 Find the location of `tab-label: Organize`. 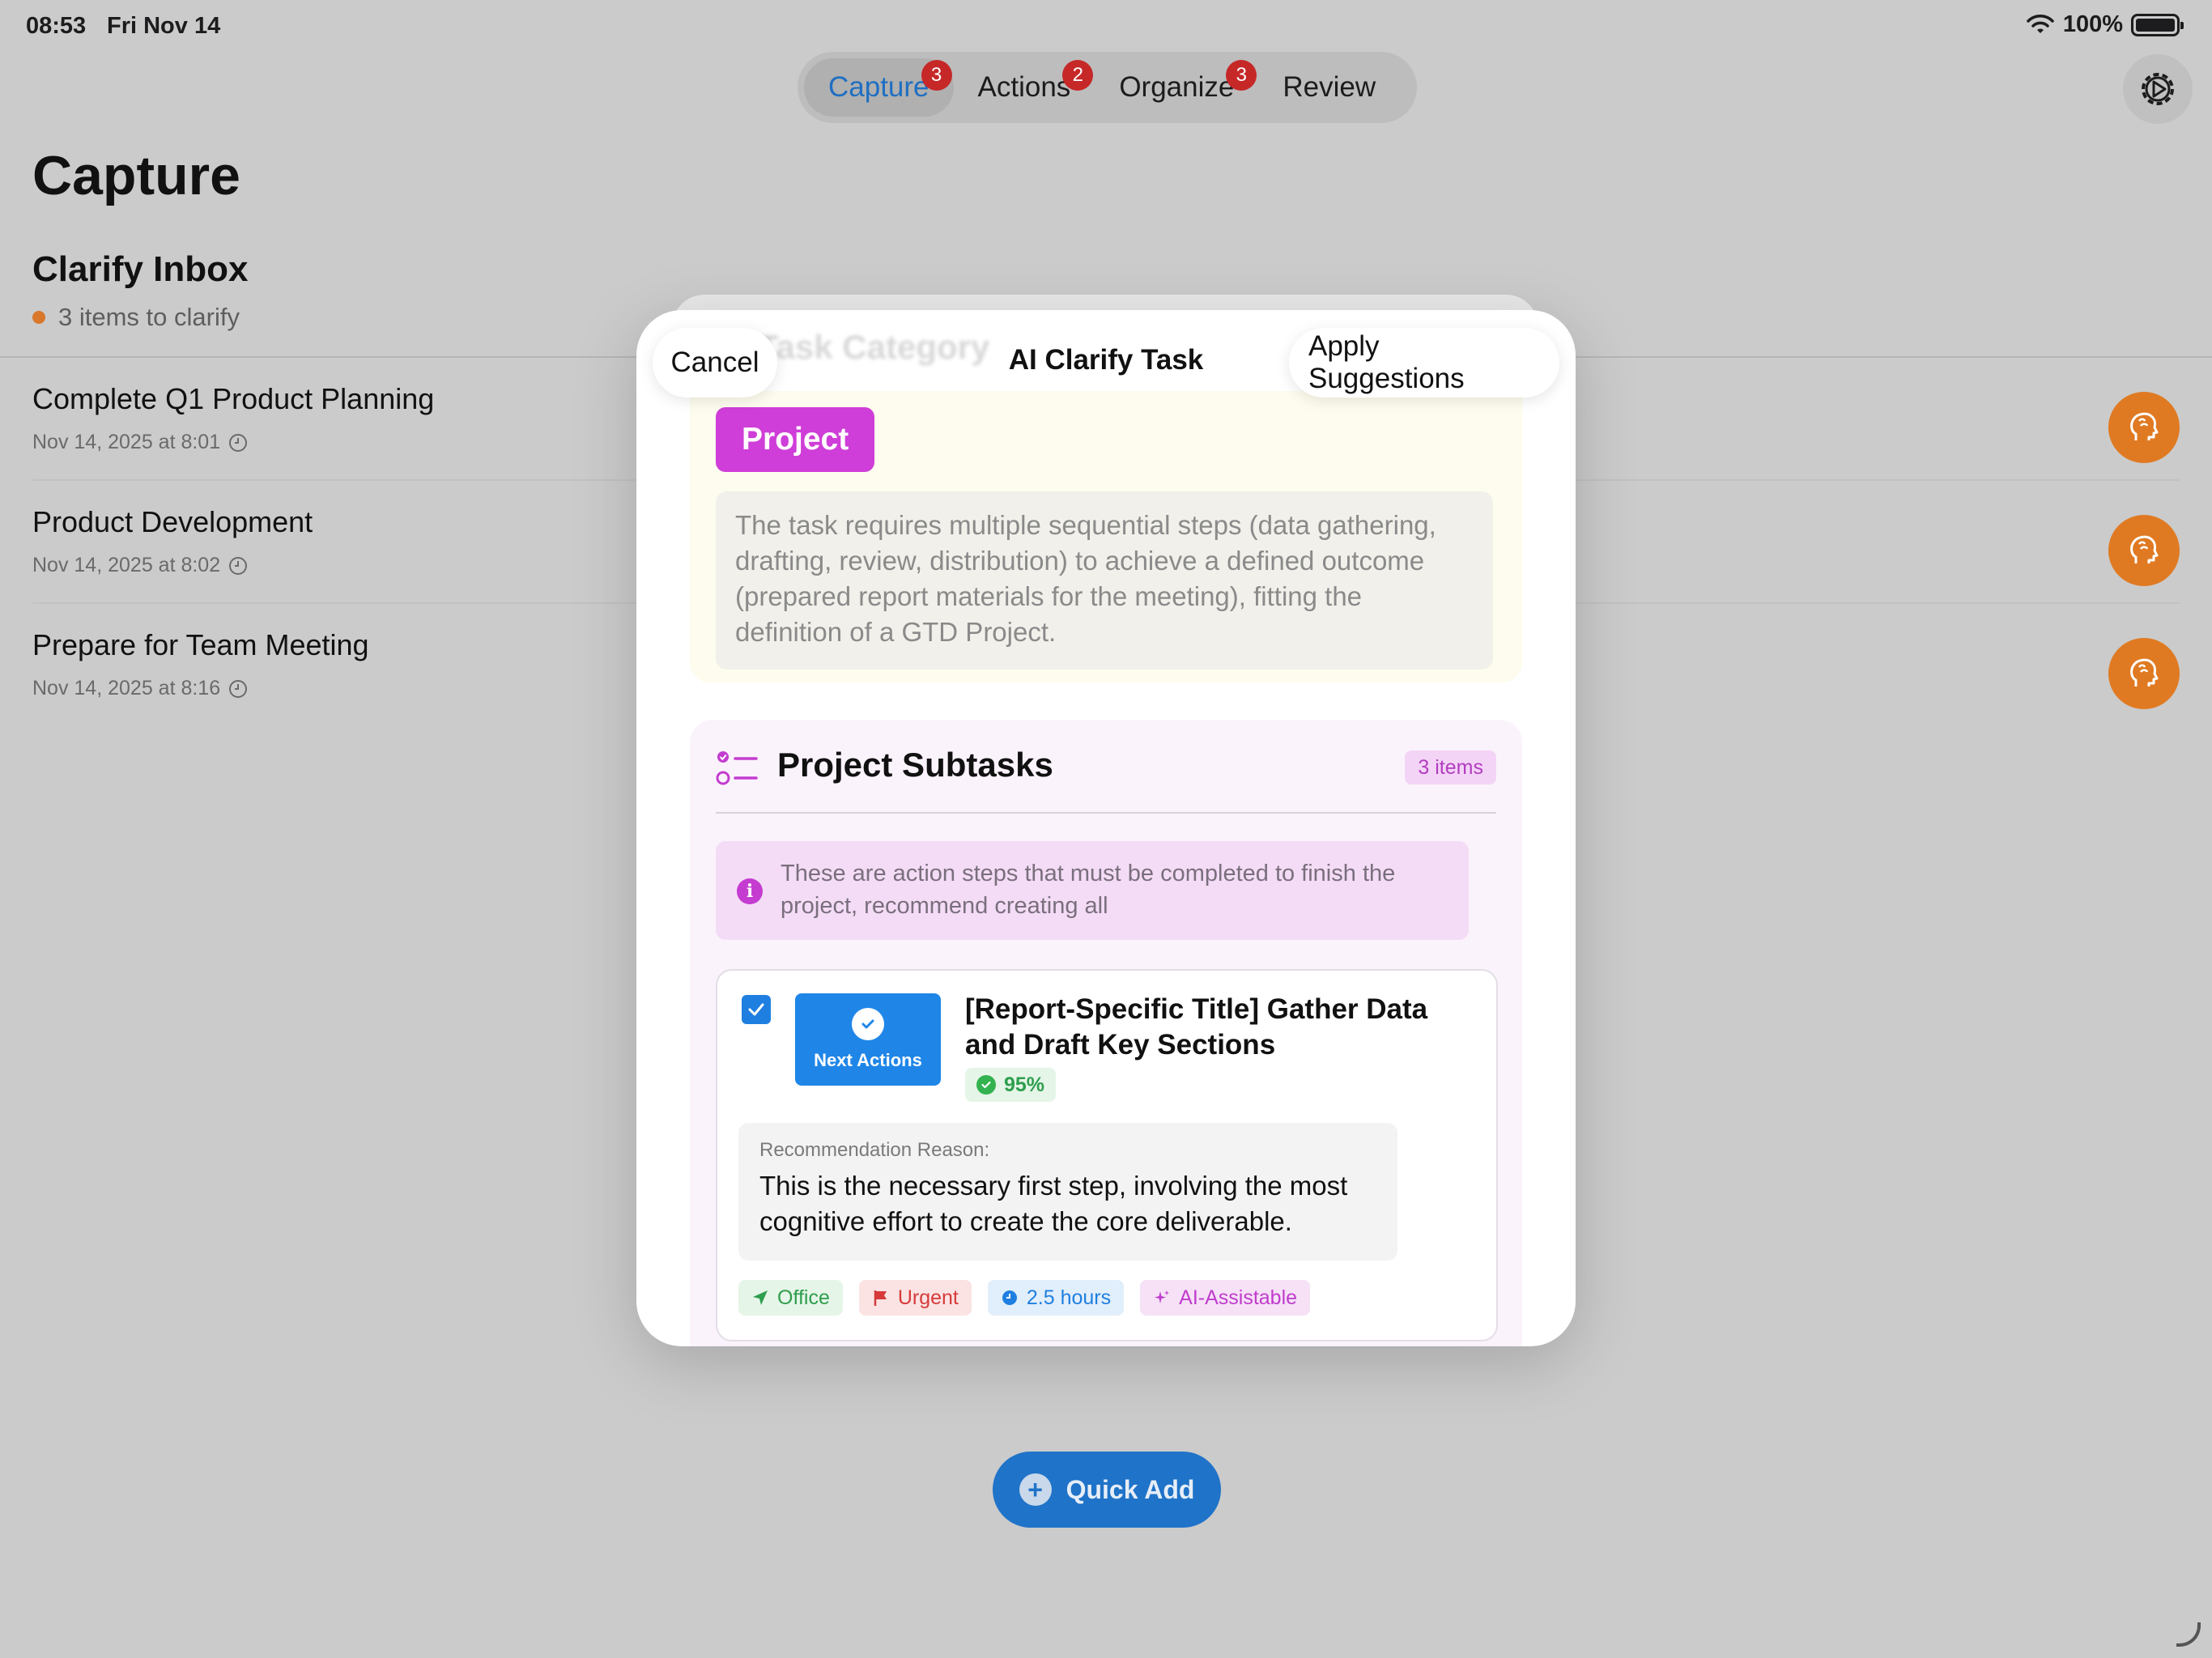

tab-label: Organize is located at coordinates (1177, 87).